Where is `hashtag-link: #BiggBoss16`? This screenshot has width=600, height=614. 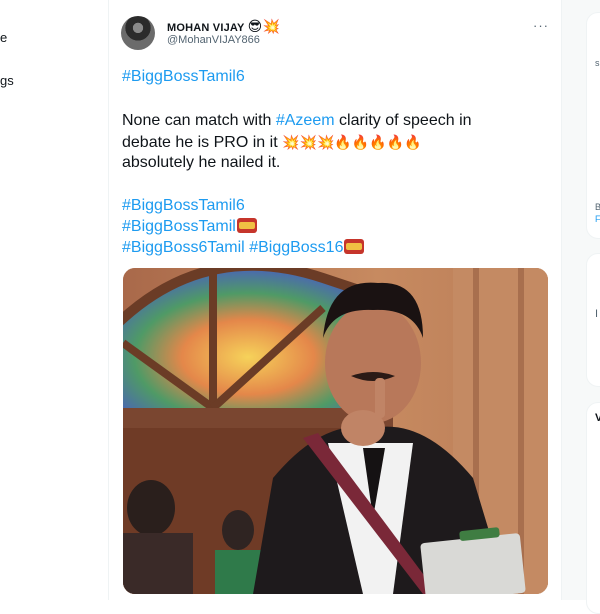 hashtag-link: #BiggBoss16 is located at coordinates (296, 247).